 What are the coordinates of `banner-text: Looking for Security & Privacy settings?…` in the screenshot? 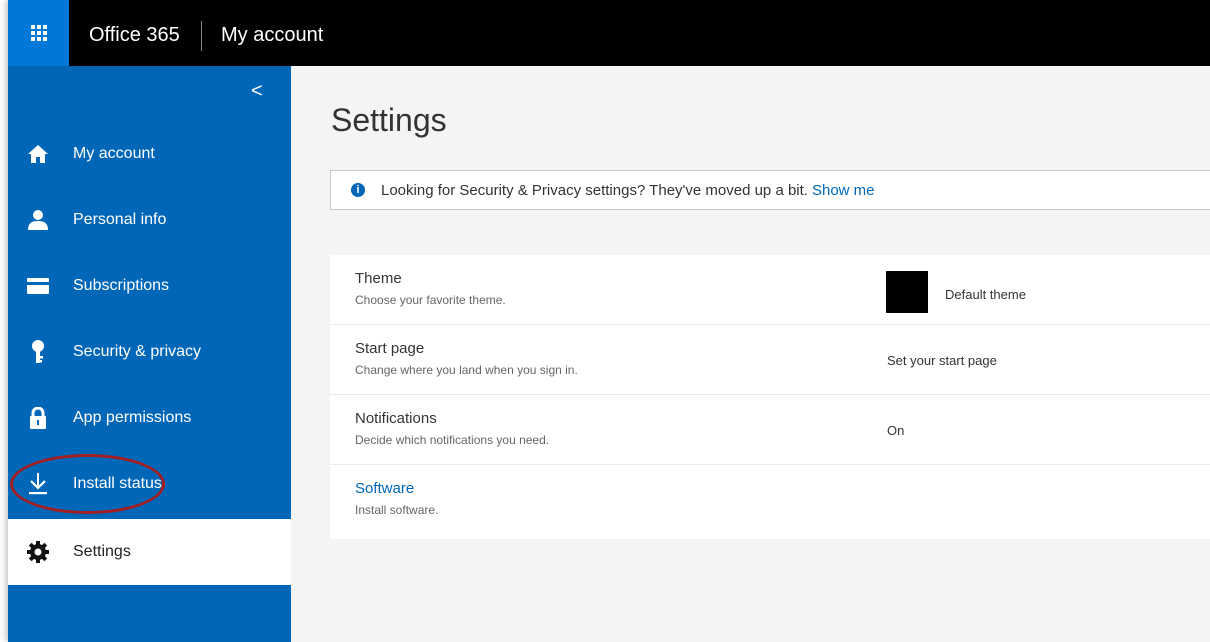 It's located at (594, 190).